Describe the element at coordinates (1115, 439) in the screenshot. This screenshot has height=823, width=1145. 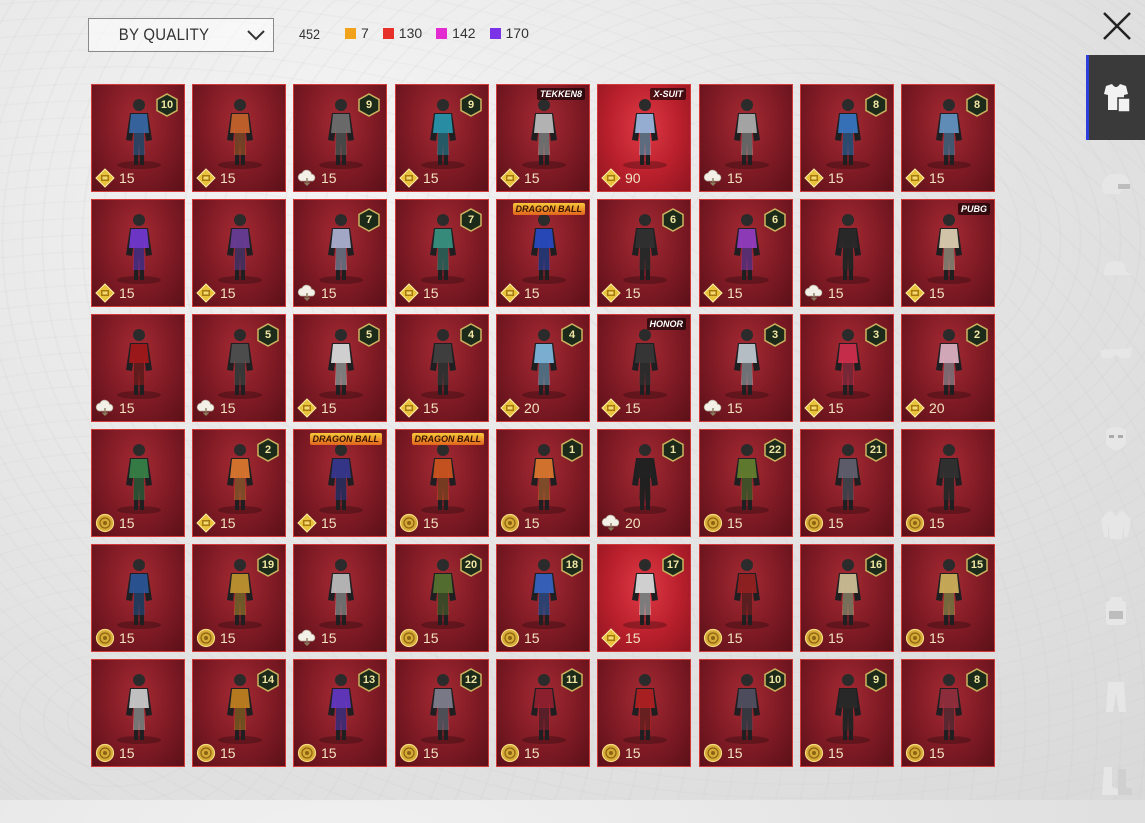
I see `sidebar-tab-mask` at that location.